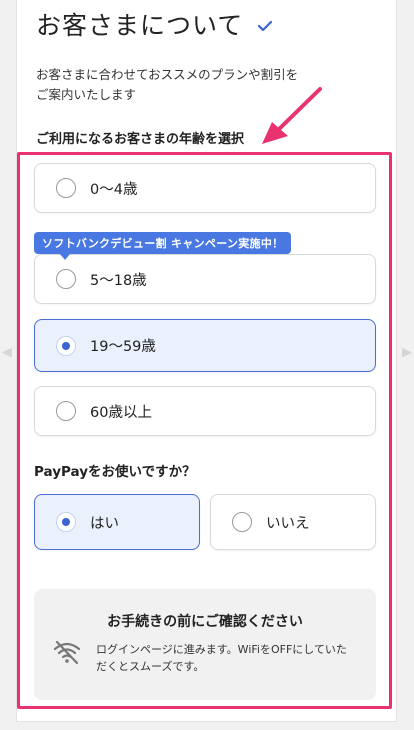 Image resolution: width=414 pixels, height=730 pixels. What do you see at coordinates (205, 411) in the screenshot?
I see `age-option-60-plus: 60歳以上` at bounding box center [205, 411].